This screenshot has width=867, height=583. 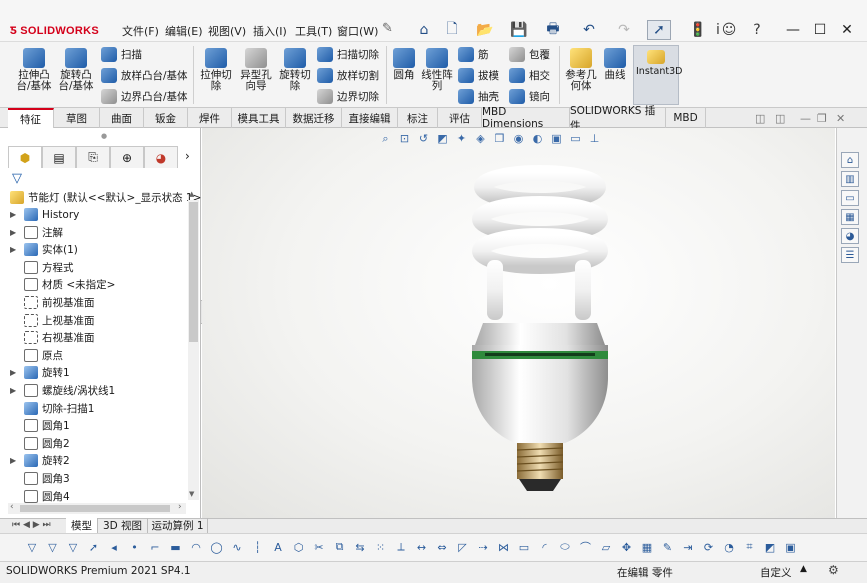 What do you see at coordinates (529, 54) in the screenshot?
I see `wrap-button: 包覆` at bounding box center [529, 54].